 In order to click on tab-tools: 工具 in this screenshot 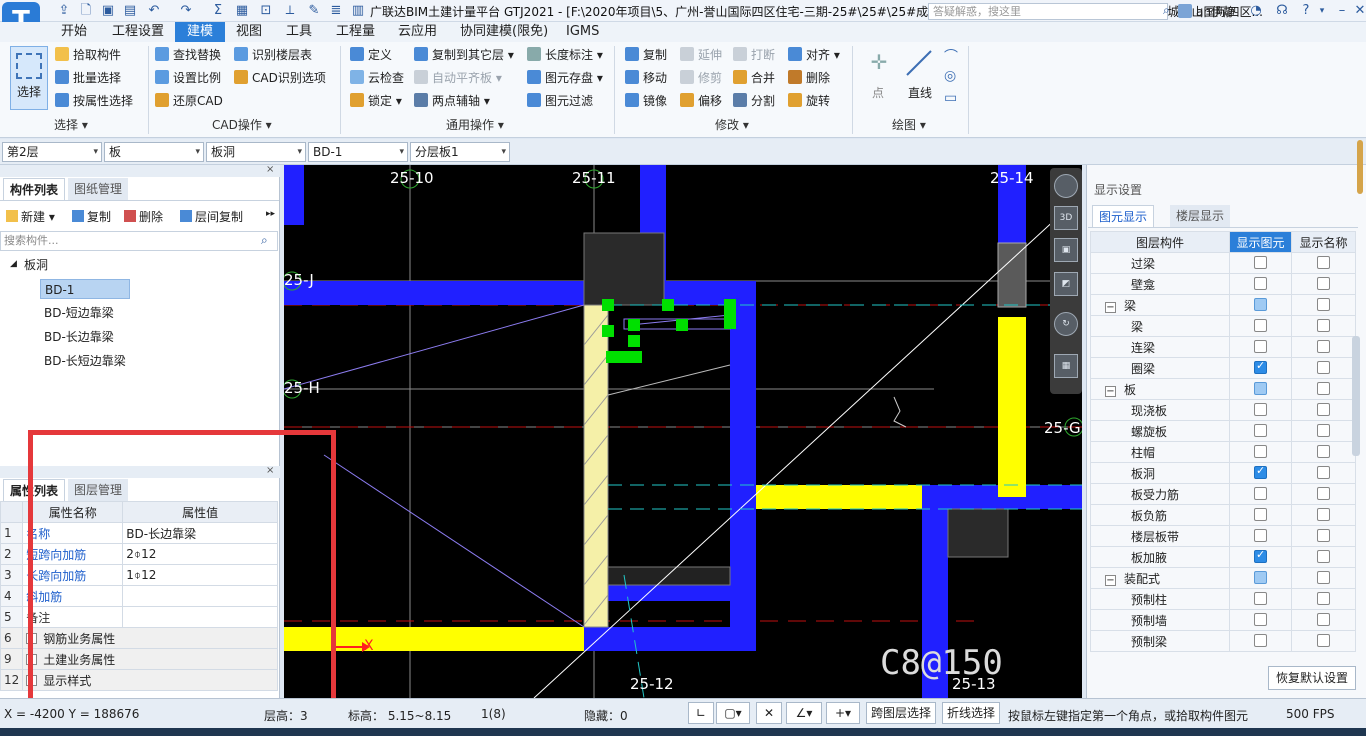, I will do `click(299, 32)`.